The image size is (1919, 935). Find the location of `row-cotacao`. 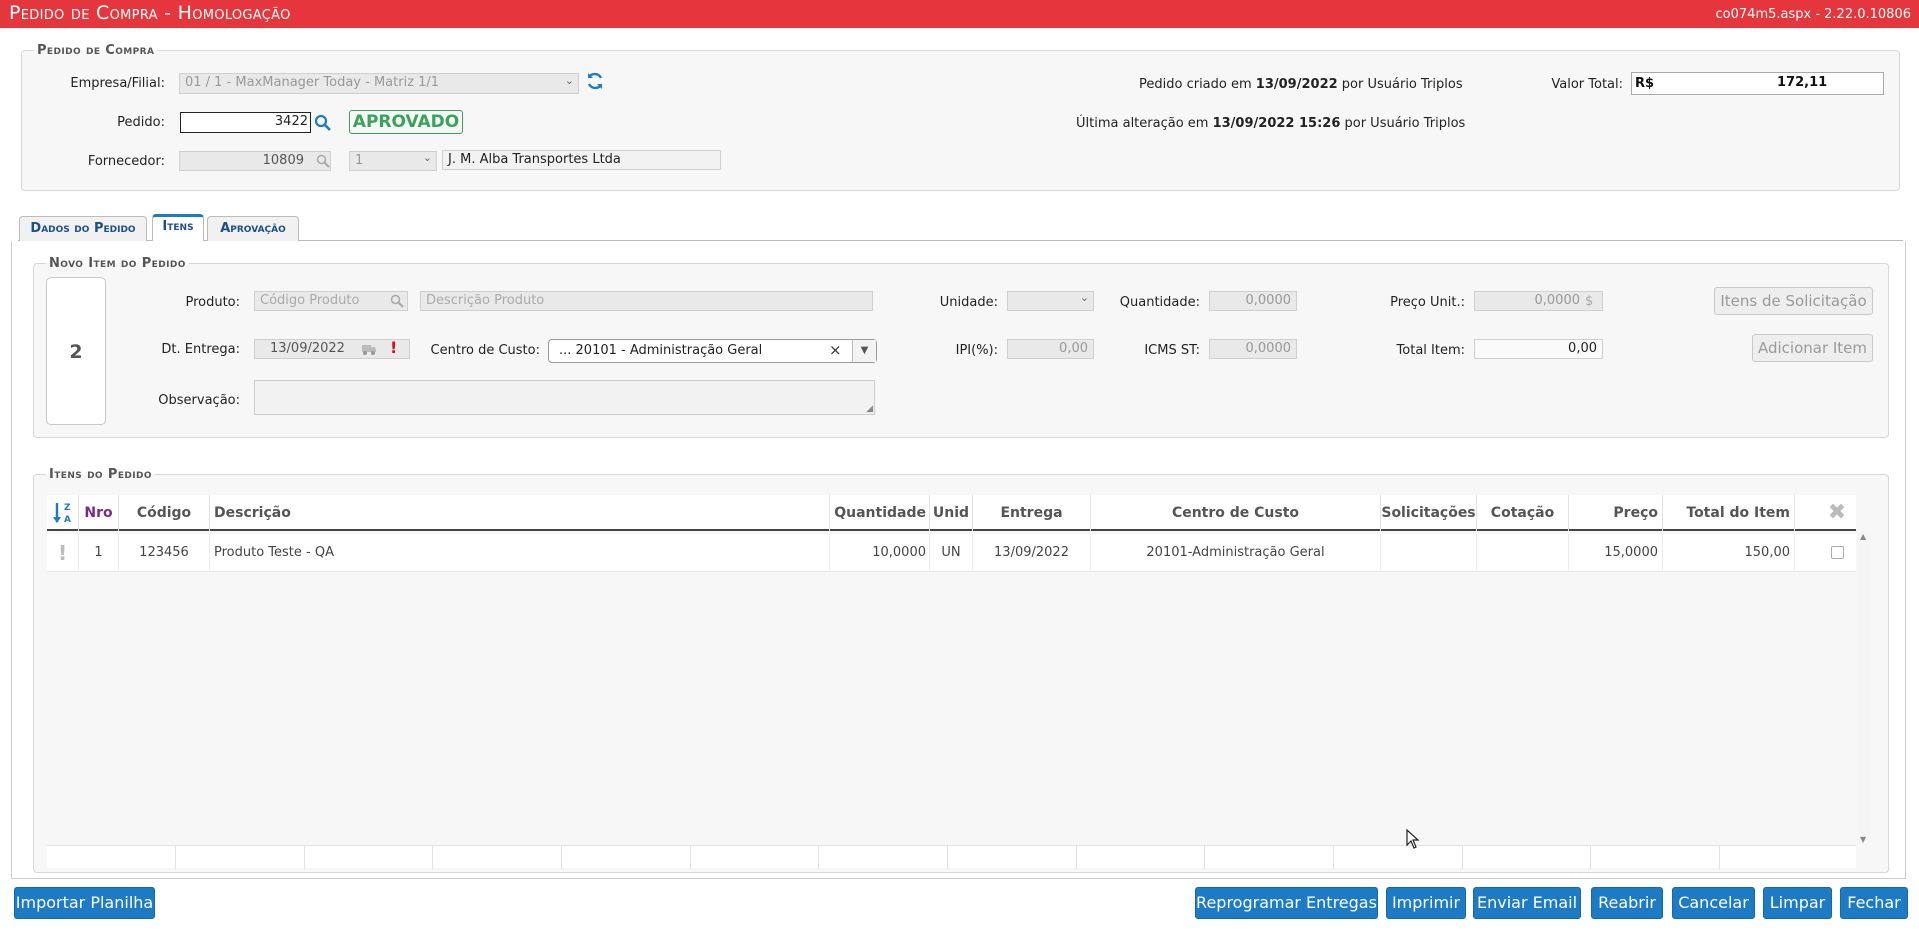

row-cotacao is located at coordinates (1523, 553).